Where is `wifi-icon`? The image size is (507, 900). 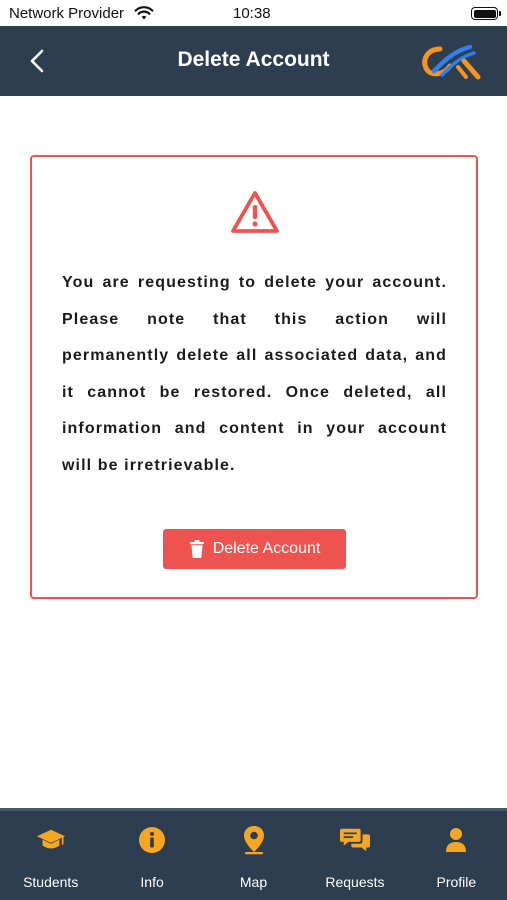
wifi-icon is located at coordinates (144, 13).